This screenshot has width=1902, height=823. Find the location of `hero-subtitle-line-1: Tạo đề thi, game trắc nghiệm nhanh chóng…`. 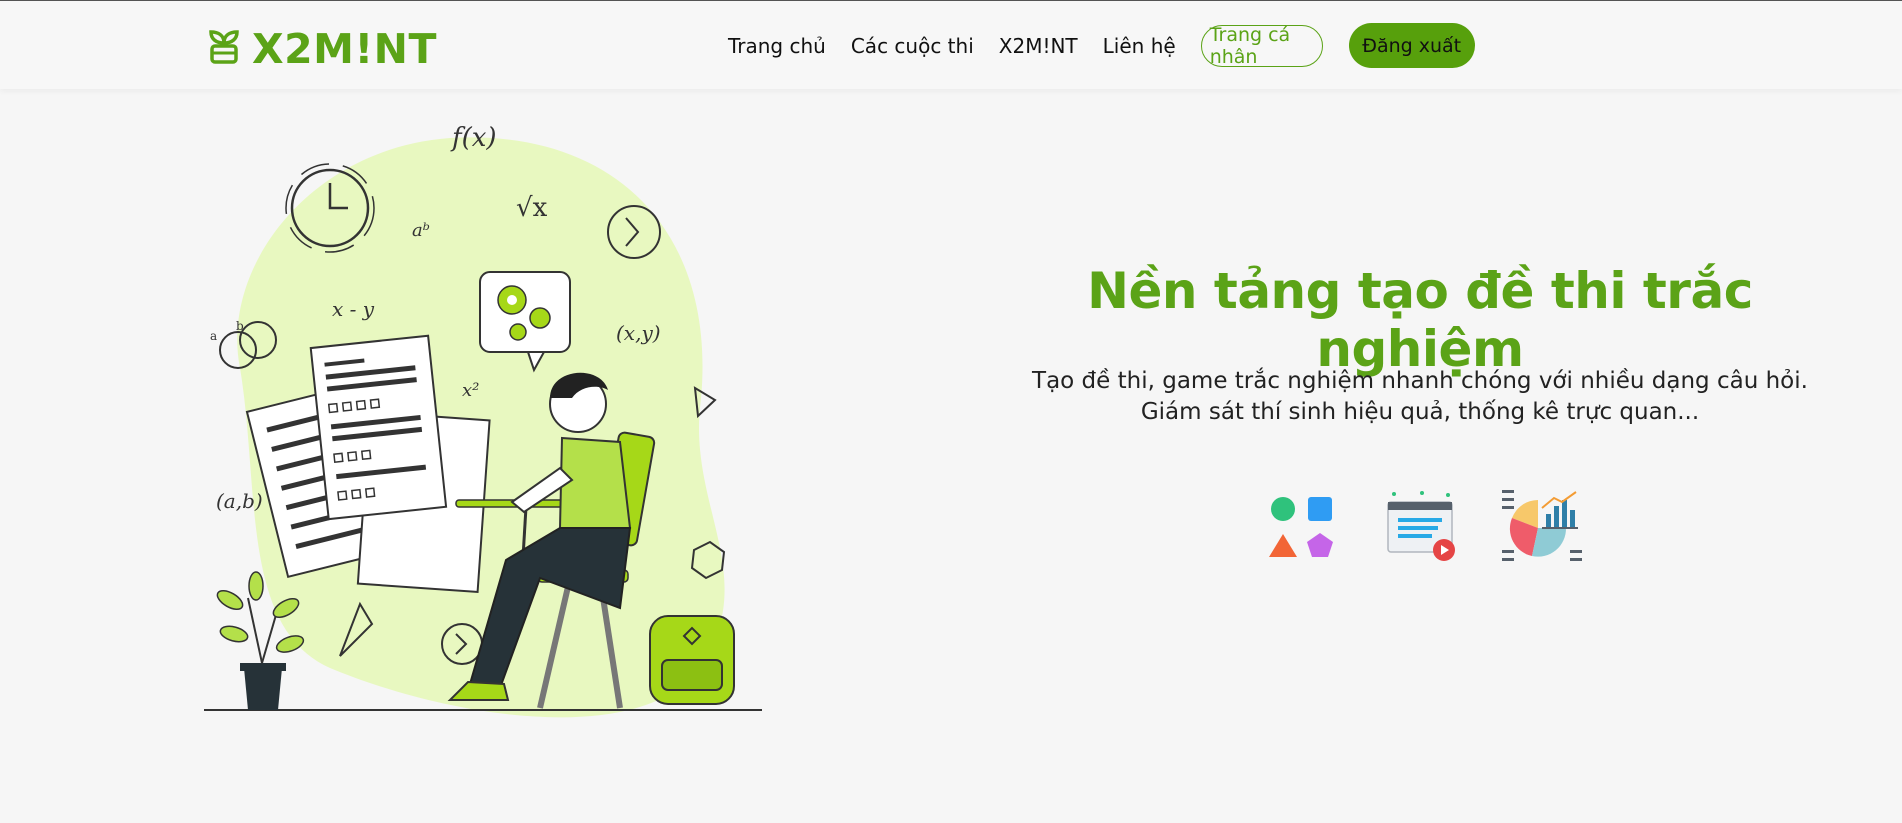

hero-subtitle-line-1: Tạo đề thi, game trắc nghiệm nhanh chóng… is located at coordinates (1420, 381).